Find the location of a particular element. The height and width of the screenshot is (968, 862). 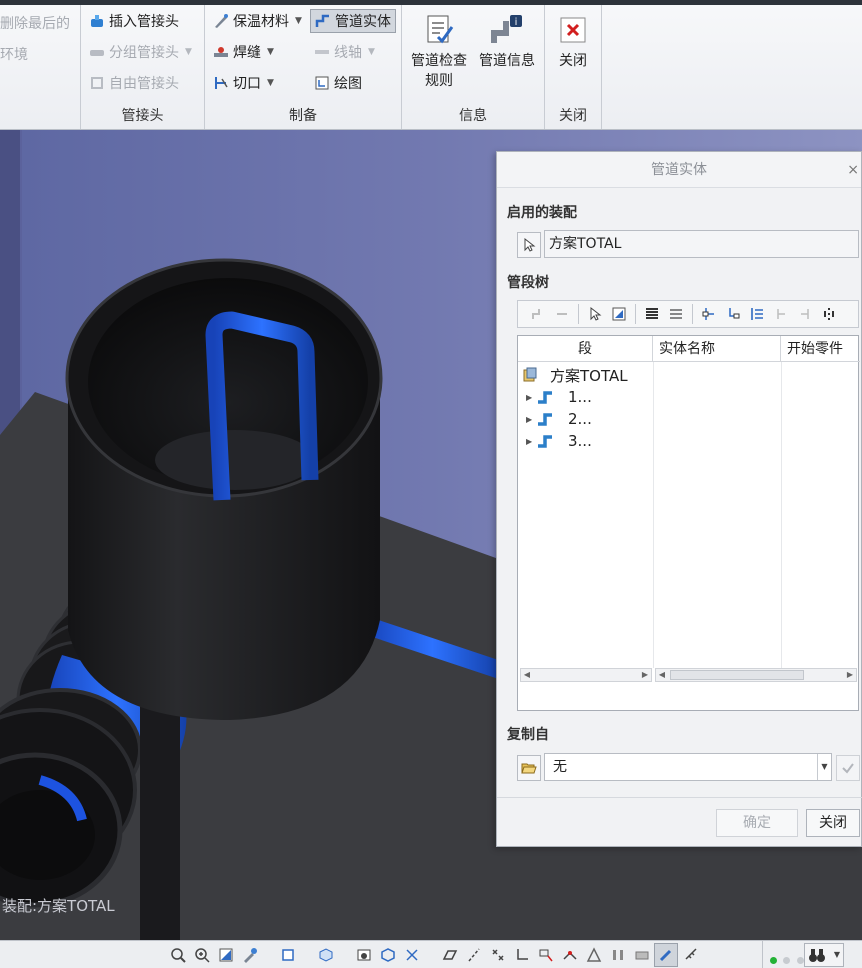

list-icon is located at coordinates (676, 314).